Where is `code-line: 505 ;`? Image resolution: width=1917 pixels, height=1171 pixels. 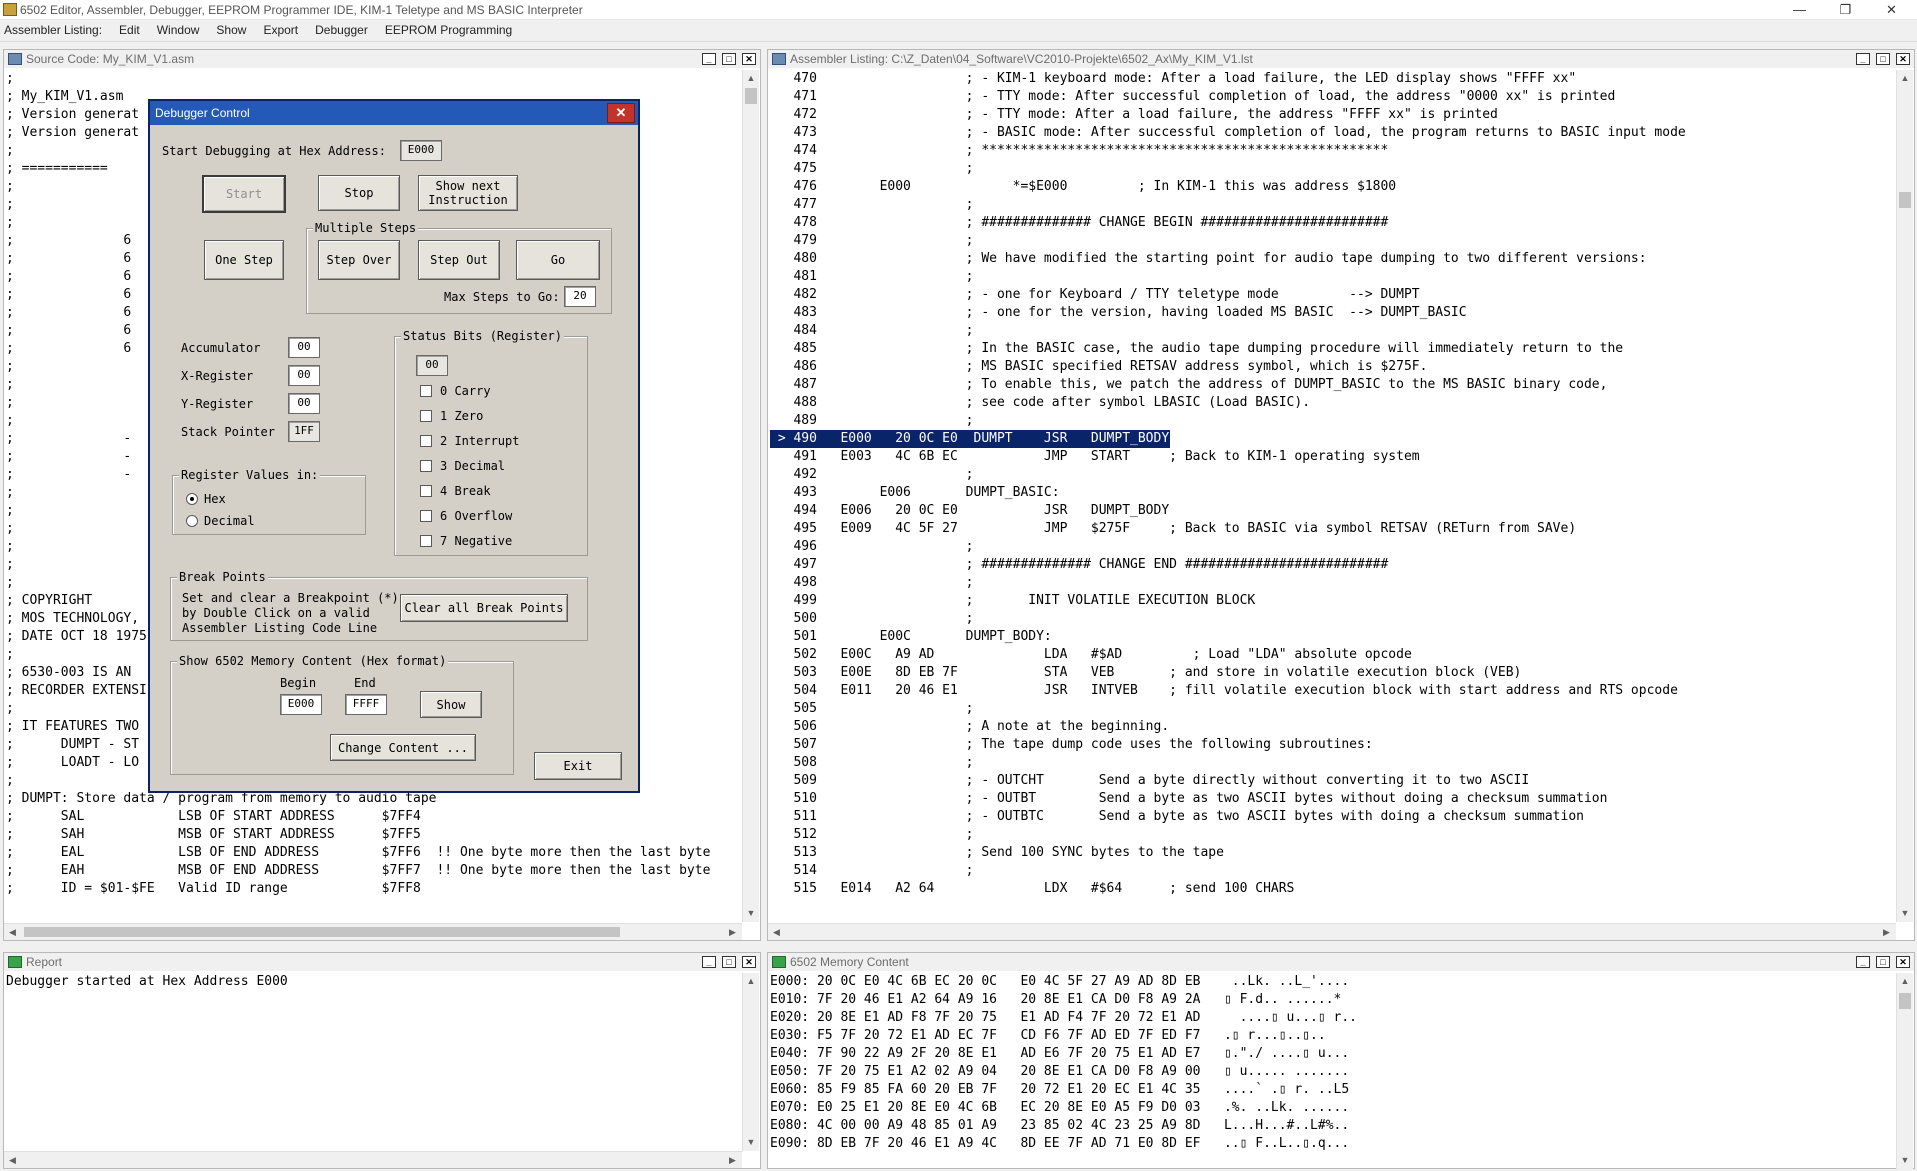 code-line: 505 ; is located at coordinates (1332, 709).